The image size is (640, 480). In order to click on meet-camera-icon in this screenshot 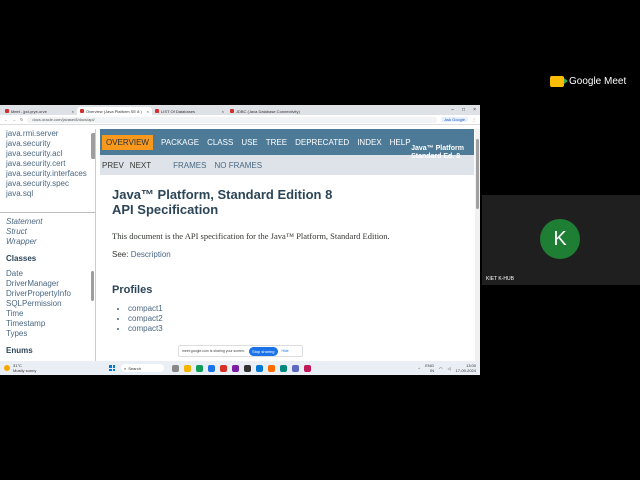, I will do `click(559, 81)`.